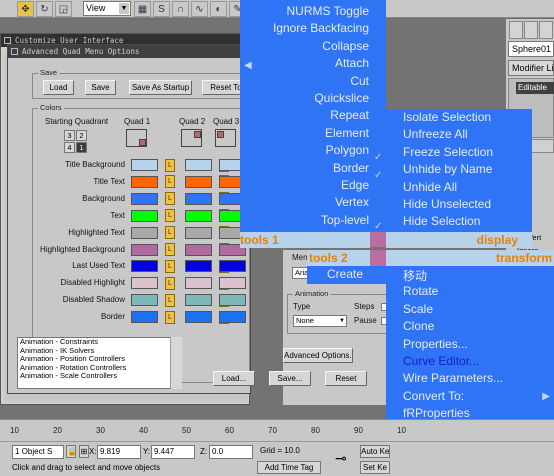 The image size is (554, 476). What do you see at coordinates (345, 274) in the screenshot?
I see `menu-item-create: Create` at bounding box center [345, 274].